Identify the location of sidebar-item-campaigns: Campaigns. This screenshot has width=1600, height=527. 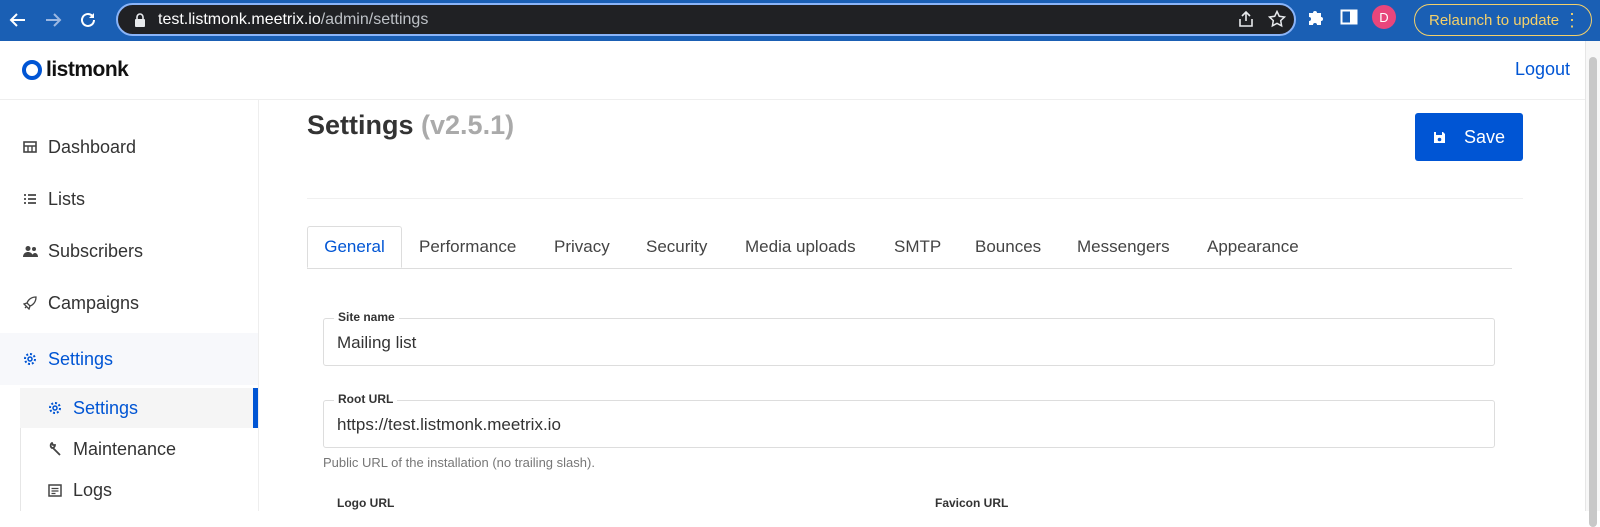
(129, 303).